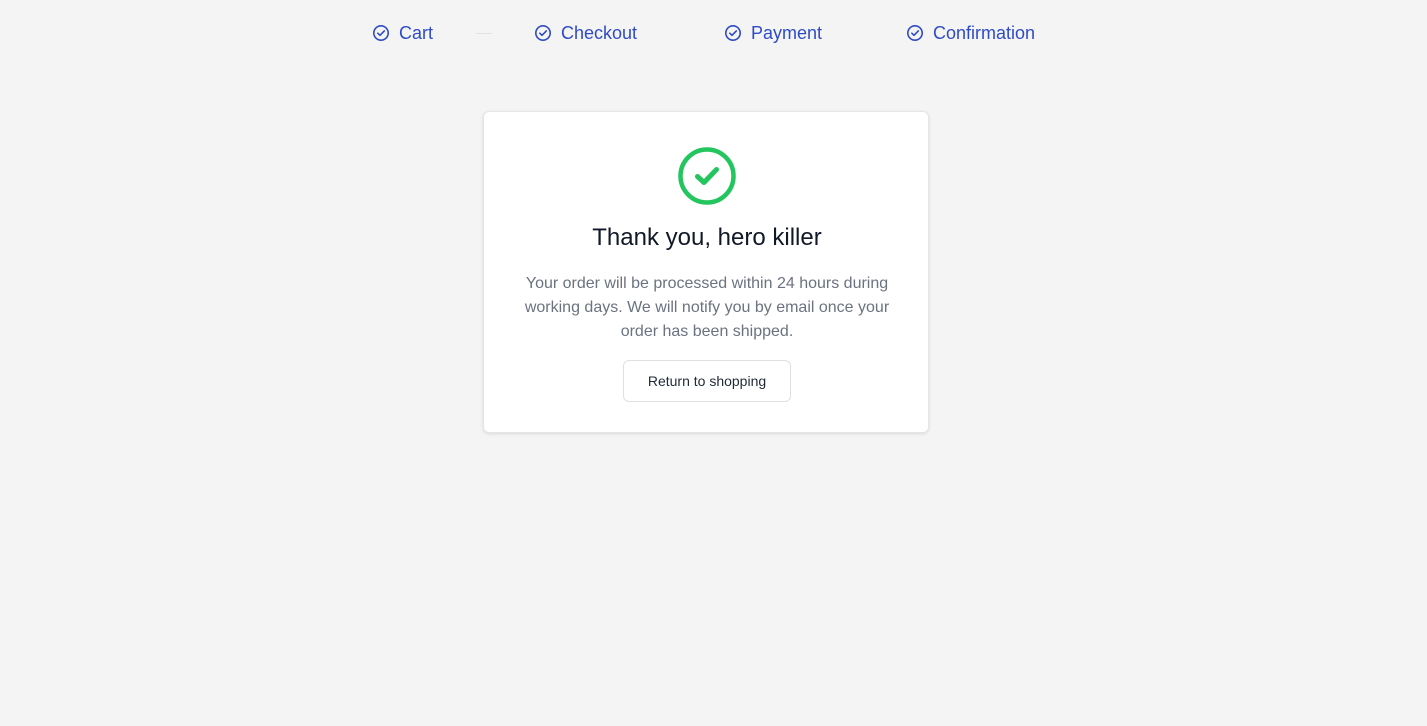 Image resolution: width=1427 pixels, height=726 pixels. I want to click on step-payment: Payment, so click(773, 33).